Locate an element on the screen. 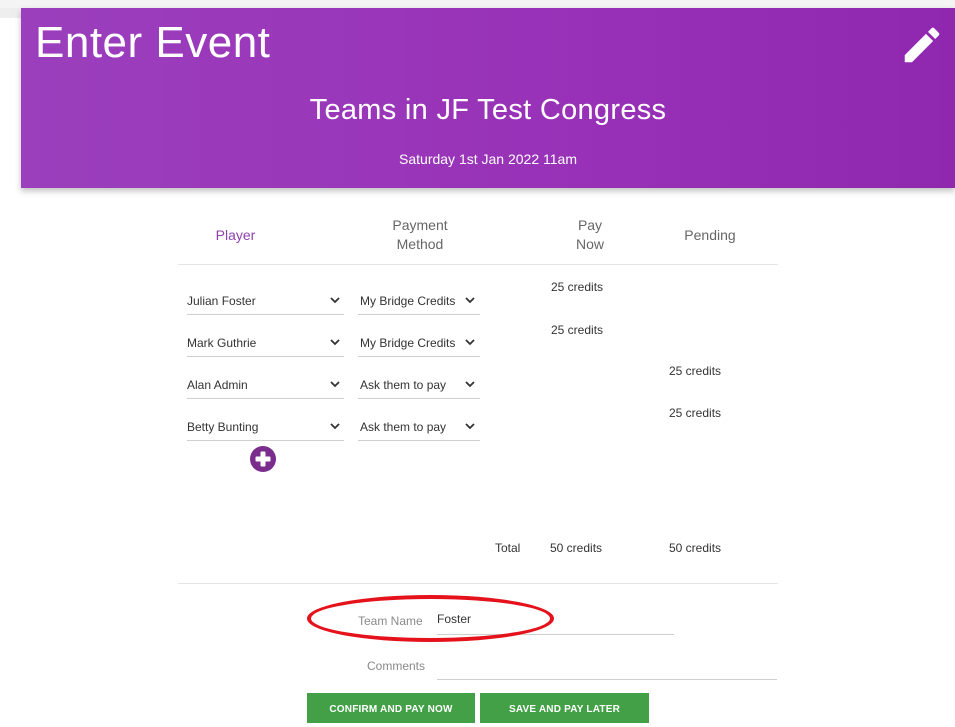 The image size is (955, 727). comments-field is located at coordinates (607, 666).